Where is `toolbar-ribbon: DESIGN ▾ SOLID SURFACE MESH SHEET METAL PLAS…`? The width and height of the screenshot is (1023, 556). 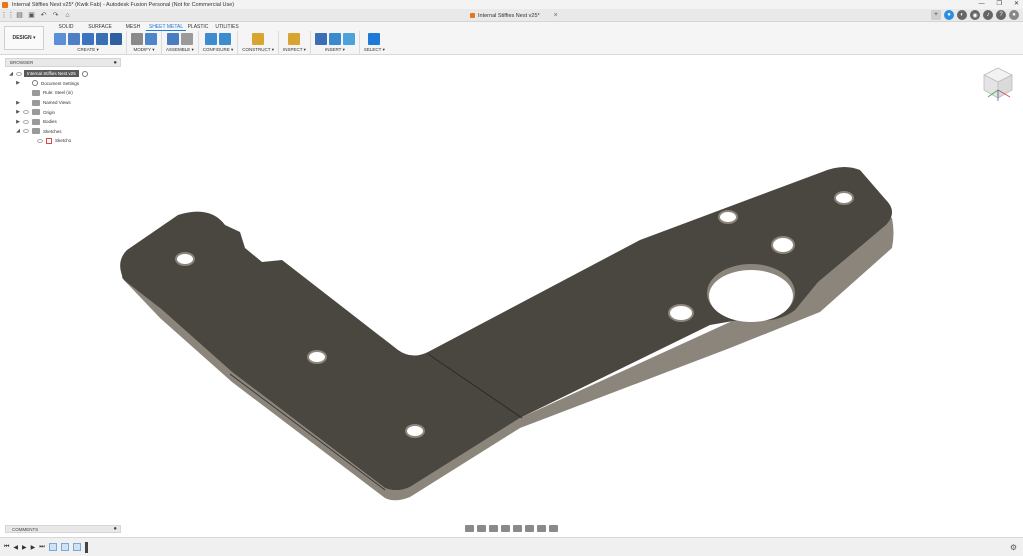
toolbar-ribbon: DESIGN ▾ SOLID SURFACE MESH SHEET METAL PLAS… is located at coordinates (511, 38).